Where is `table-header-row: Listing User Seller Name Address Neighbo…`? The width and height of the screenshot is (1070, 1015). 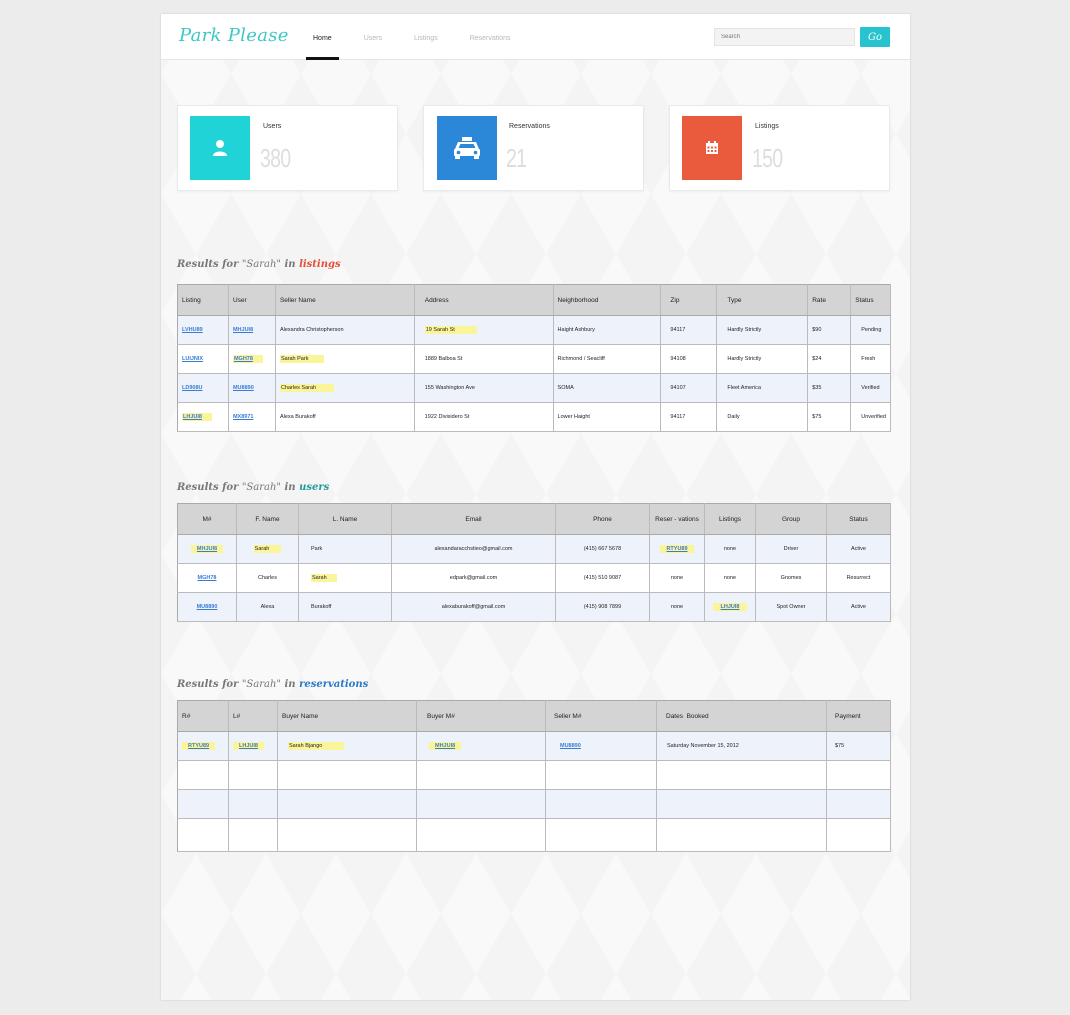 table-header-row: Listing User Seller Name Address Neighbo… is located at coordinates (534, 300).